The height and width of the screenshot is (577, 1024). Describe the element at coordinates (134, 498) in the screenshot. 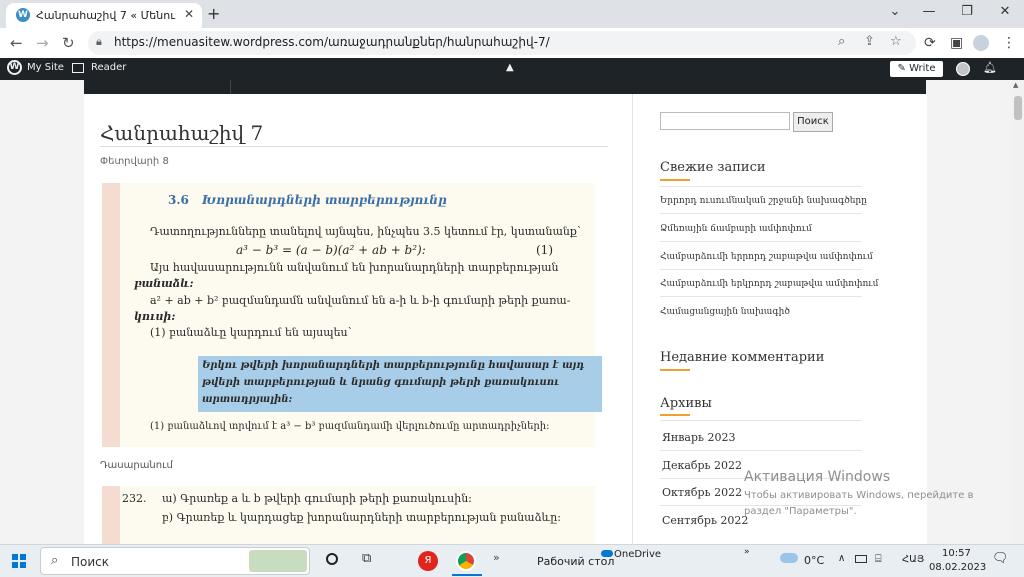

I see `exercise-number: 232.` at that location.